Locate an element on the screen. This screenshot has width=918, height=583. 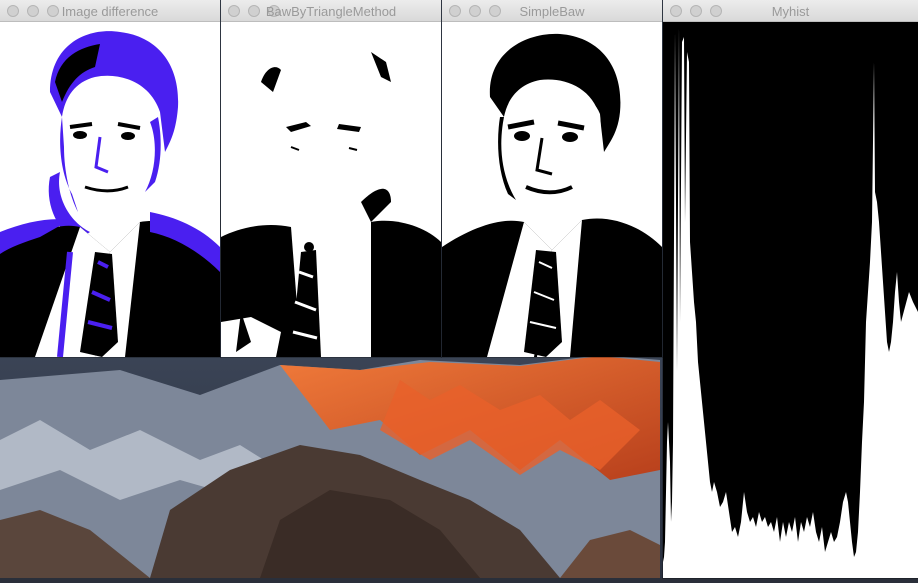
window-title: SimpleBaw is located at coordinates (552, 11).